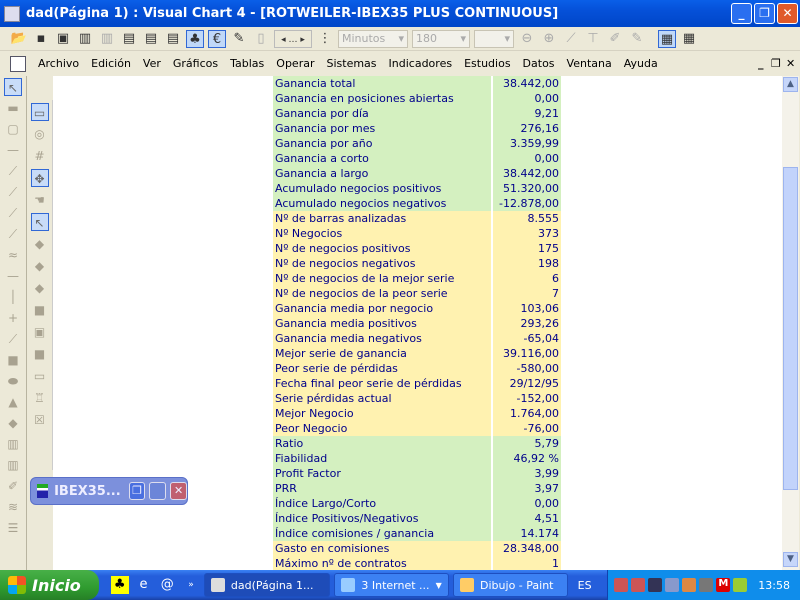  What do you see at coordinates (167, 585) in the screenshot?
I see `outlook-express-icon: @` at bounding box center [167, 585].